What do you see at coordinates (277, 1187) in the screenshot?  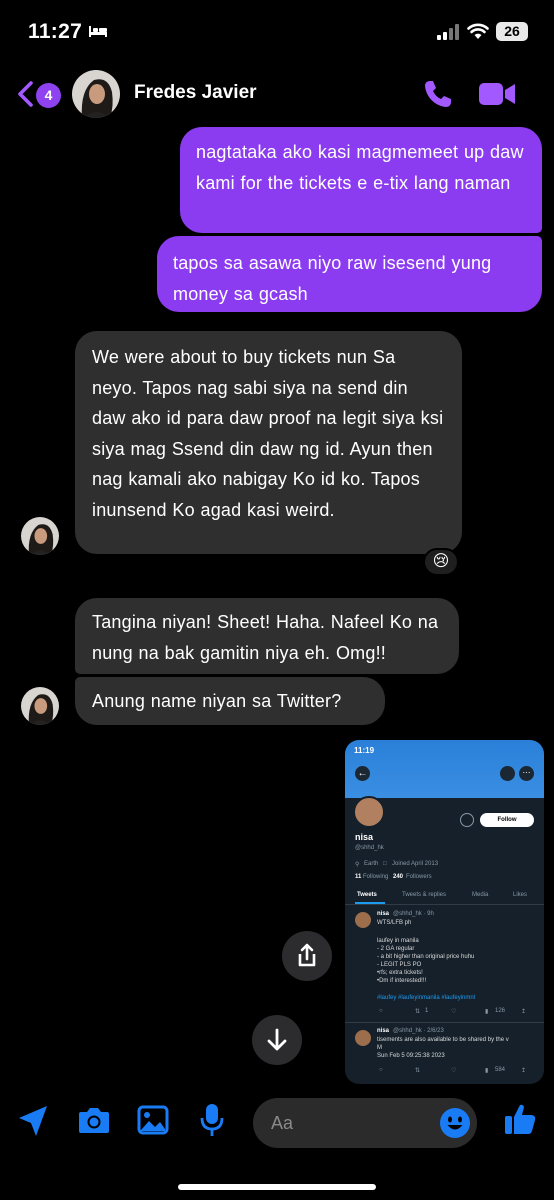 I see `home-indicator` at bounding box center [277, 1187].